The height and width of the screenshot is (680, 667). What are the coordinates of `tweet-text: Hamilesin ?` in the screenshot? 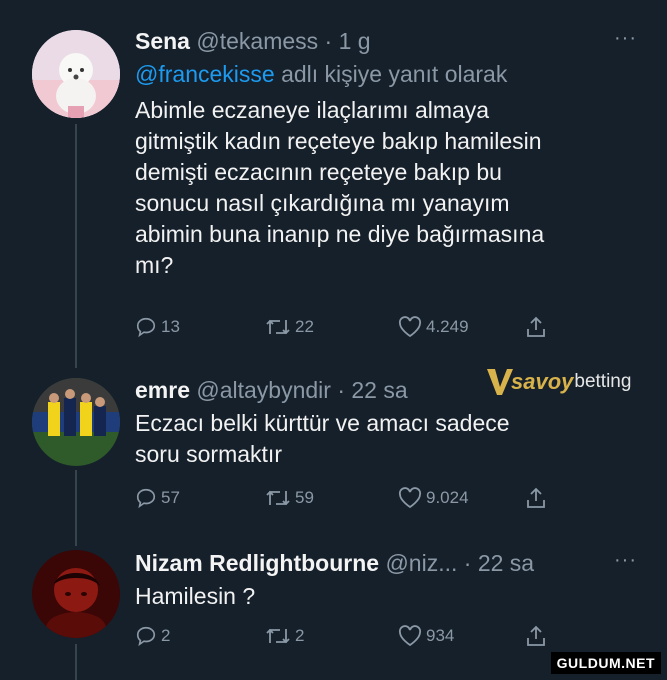 It's located at (391, 596).